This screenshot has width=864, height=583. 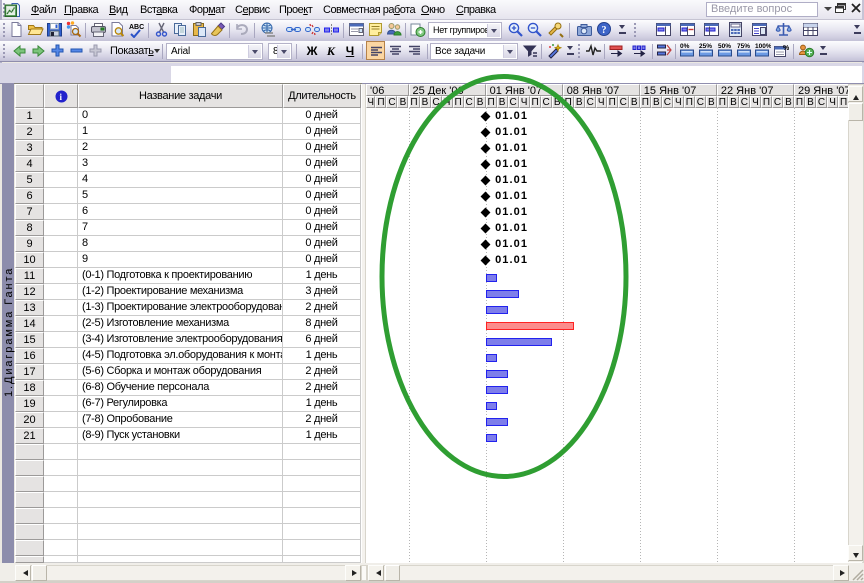 I want to click on svg-text: ABC, so click(x=136, y=27).